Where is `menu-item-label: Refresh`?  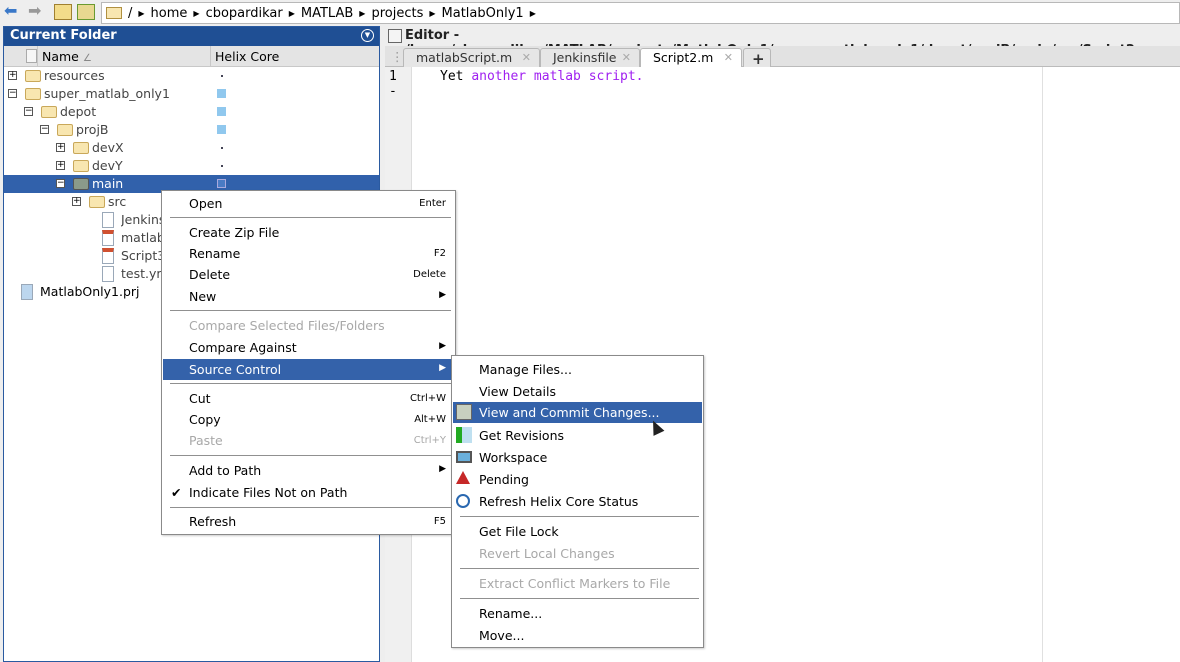 menu-item-label: Refresh is located at coordinates (213, 521).